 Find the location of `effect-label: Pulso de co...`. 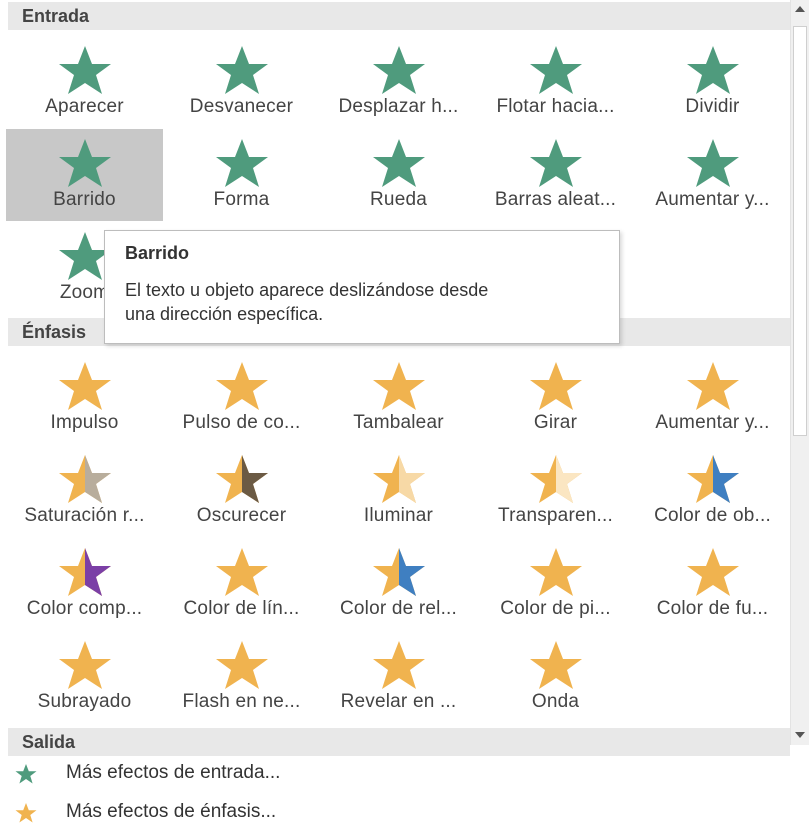

effect-label: Pulso de co... is located at coordinates (241, 422).